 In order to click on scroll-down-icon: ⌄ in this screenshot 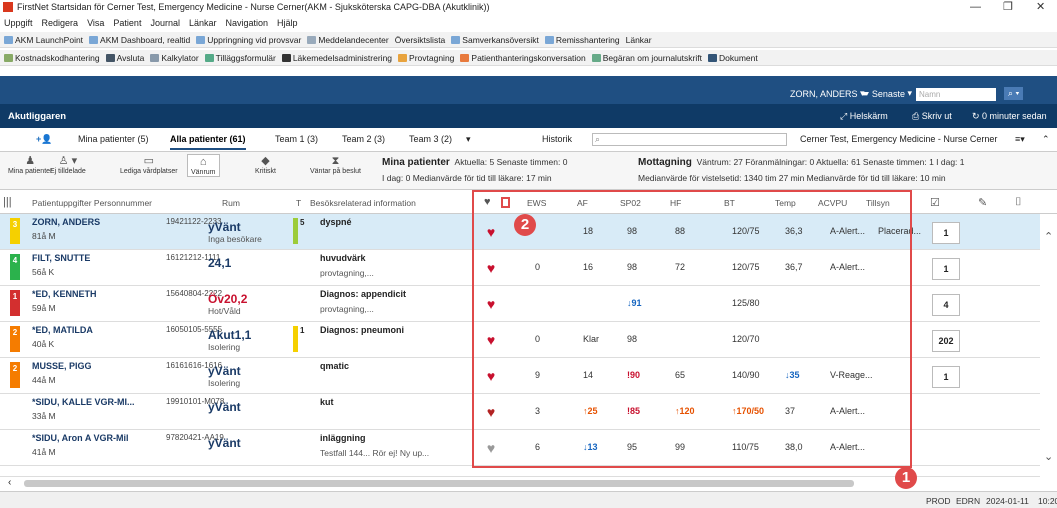, I will do `click(1048, 456)`.